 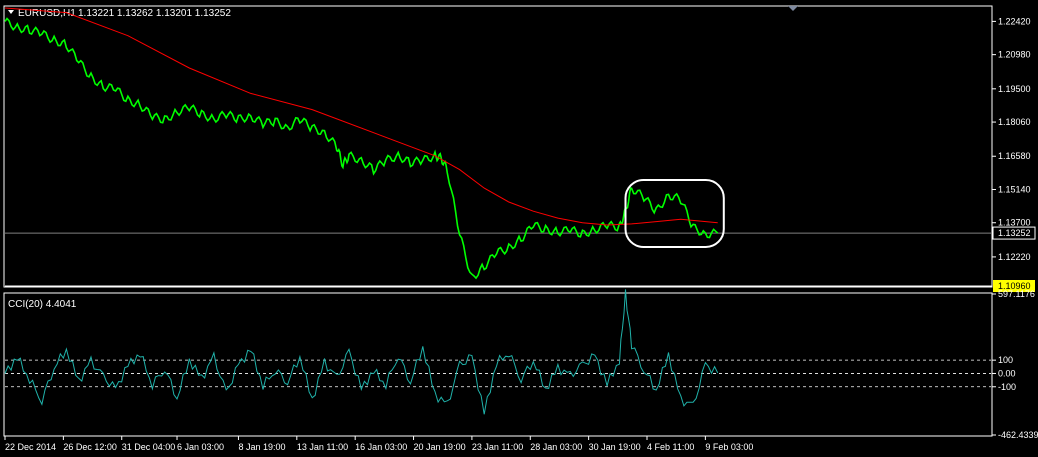 What do you see at coordinates (322, 447) in the screenshot?
I see `time-tick-label: 13 Jan 11:00` at bounding box center [322, 447].